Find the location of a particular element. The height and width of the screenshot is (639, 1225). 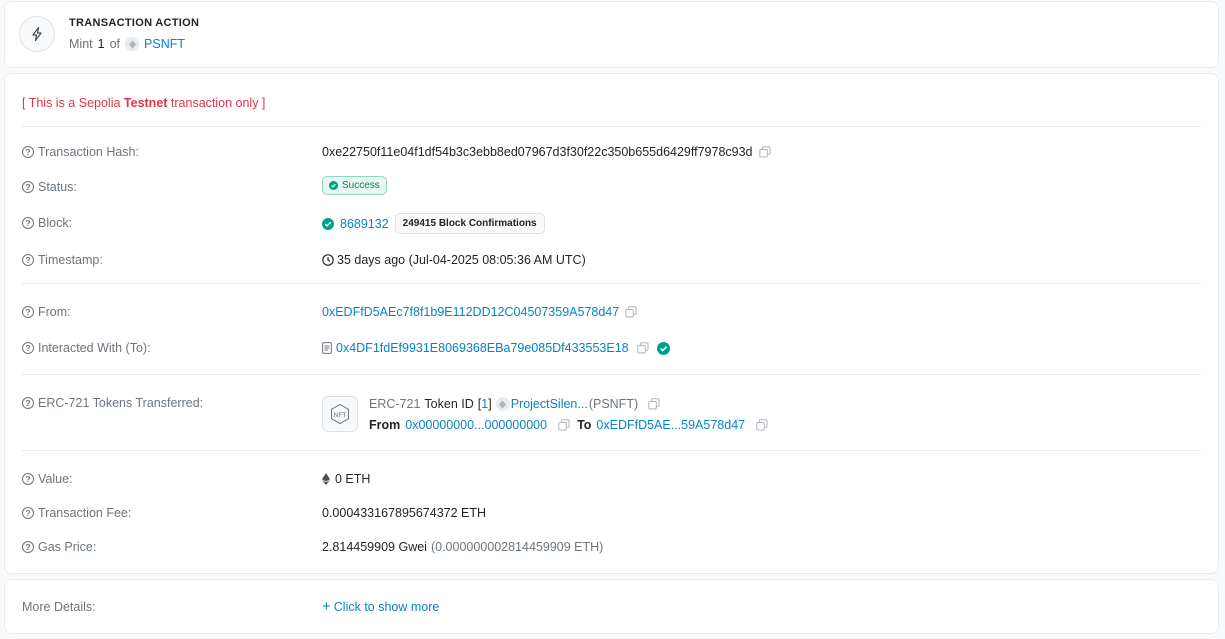

block-value-row: 8689132 249415 Block Confirmations is located at coordinates (433, 223).